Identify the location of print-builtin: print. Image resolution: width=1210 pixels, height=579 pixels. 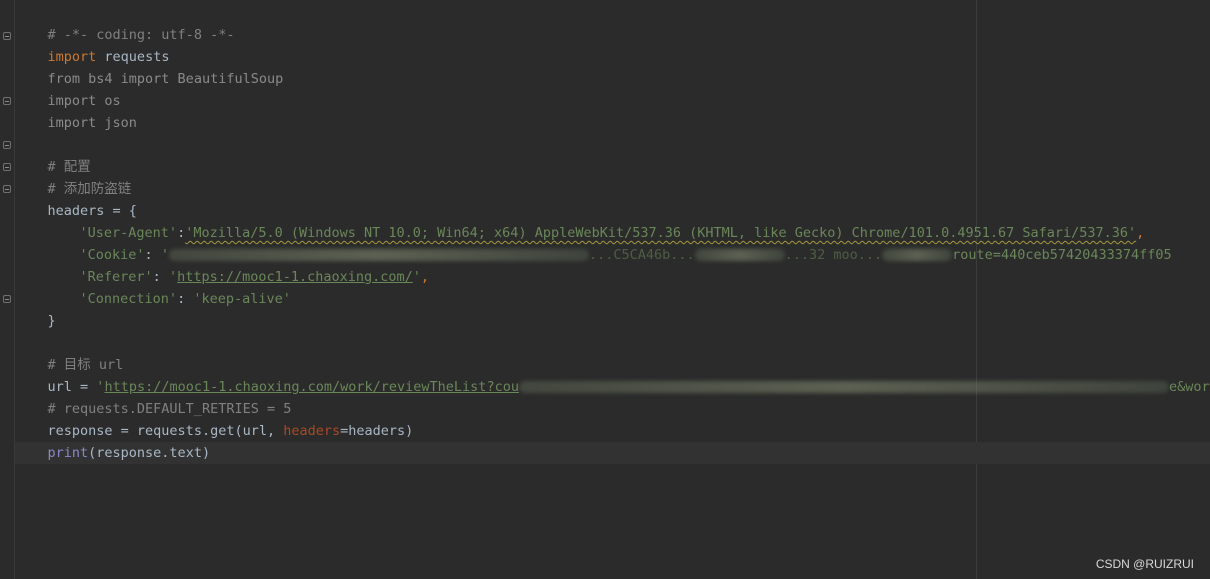
(68, 453).